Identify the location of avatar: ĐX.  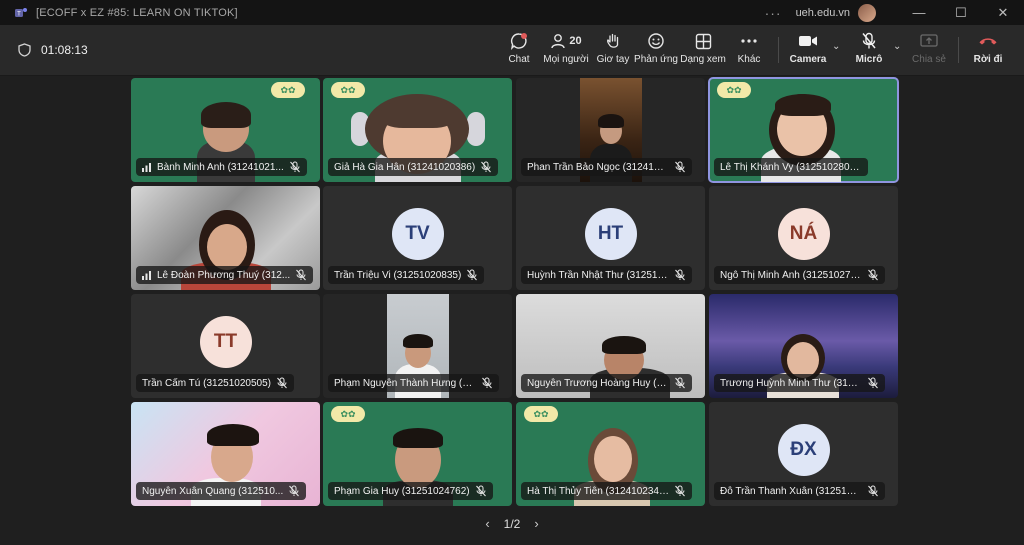
(803, 450).